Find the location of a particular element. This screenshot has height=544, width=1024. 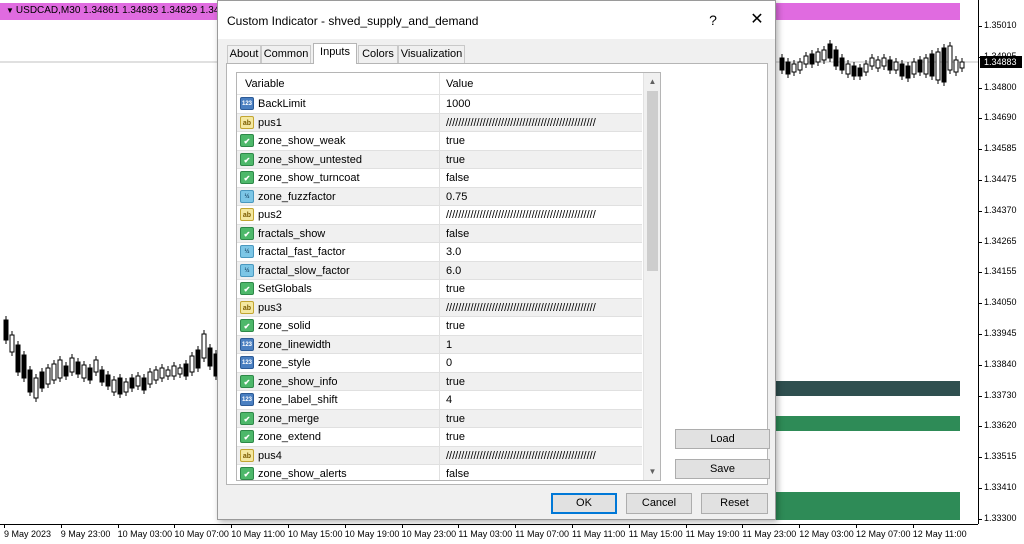

variable-value: 3.0 is located at coordinates (541, 252).